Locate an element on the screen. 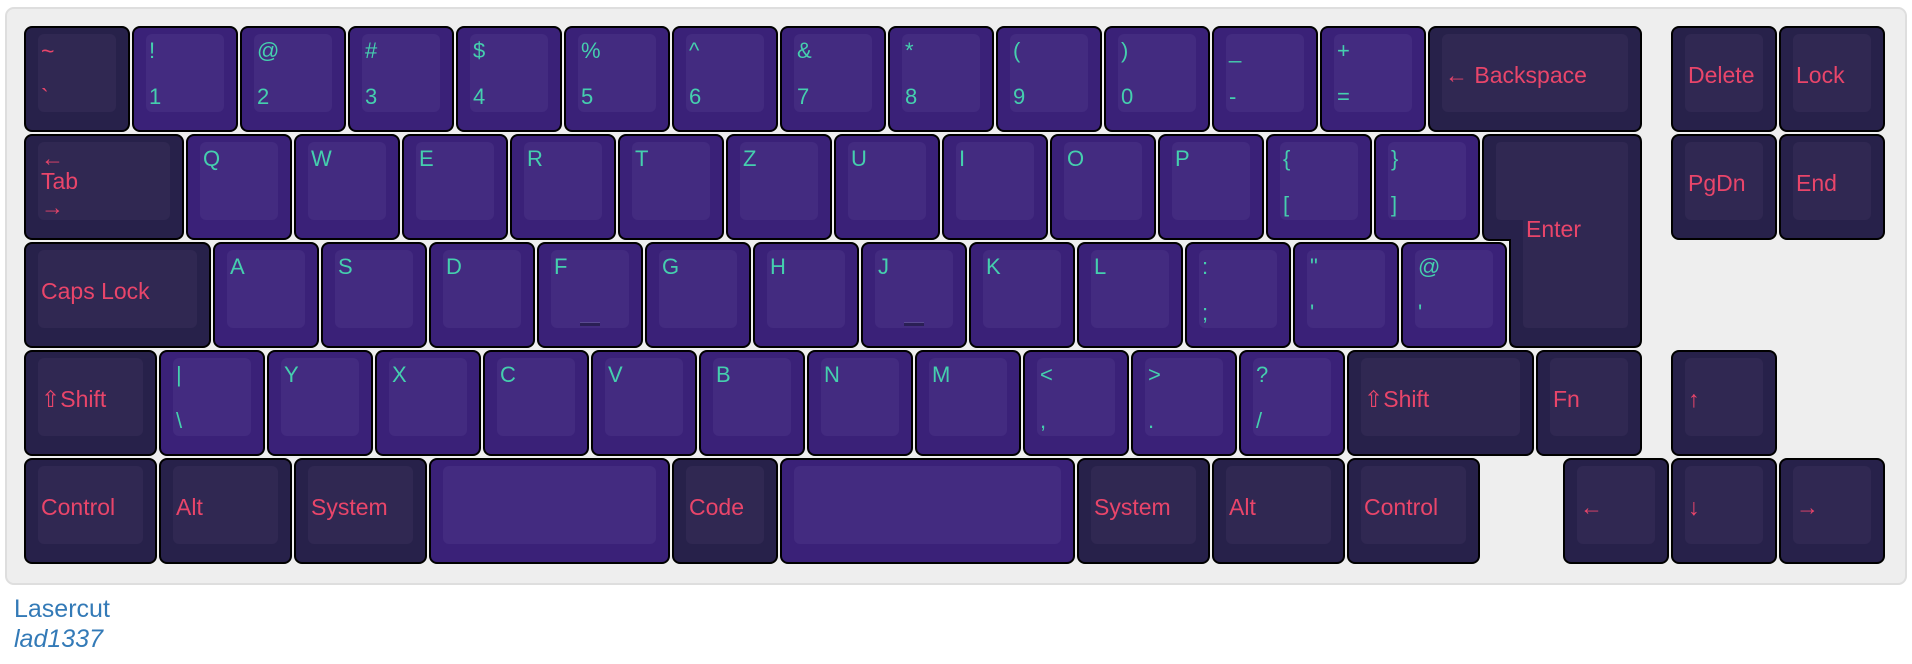 The width and height of the screenshot is (1912, 664). key-4: $4 is located at coordinates (509, 79).